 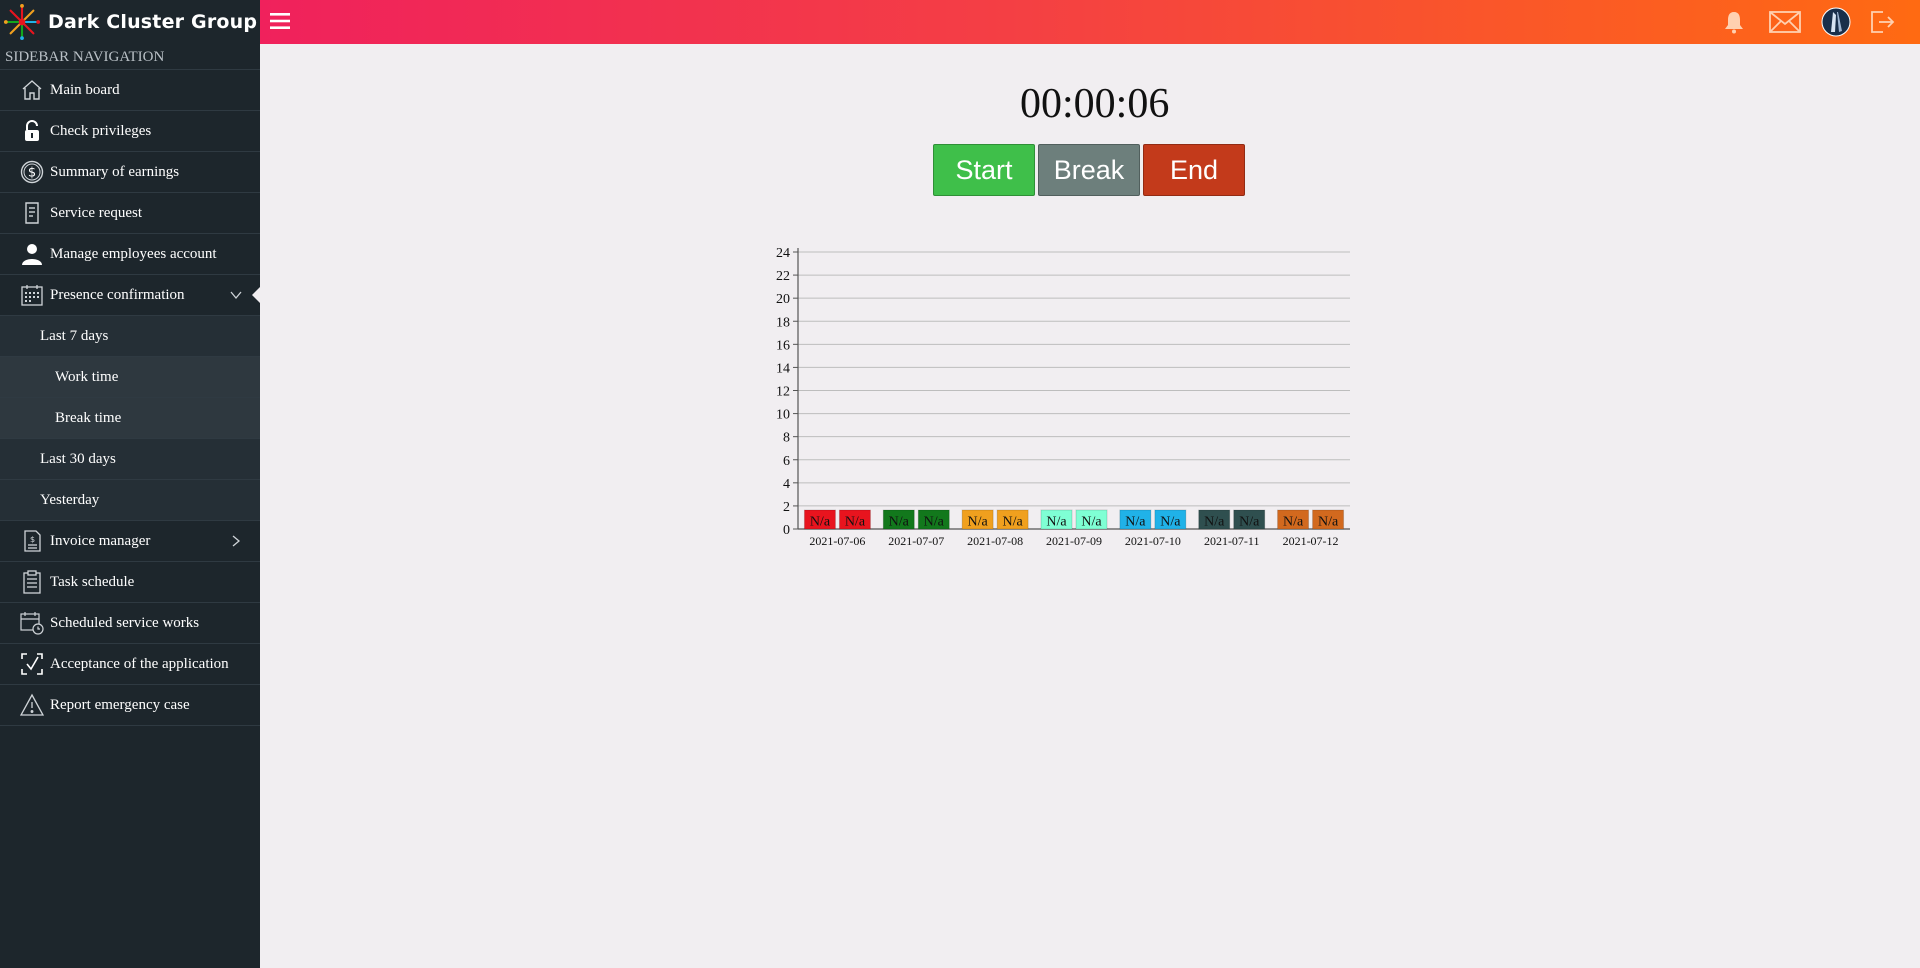 What do you see at coordinates (280, 21) in the screenshot?
I see `hamburger-menu-icon` at bounding box center [280, 21].